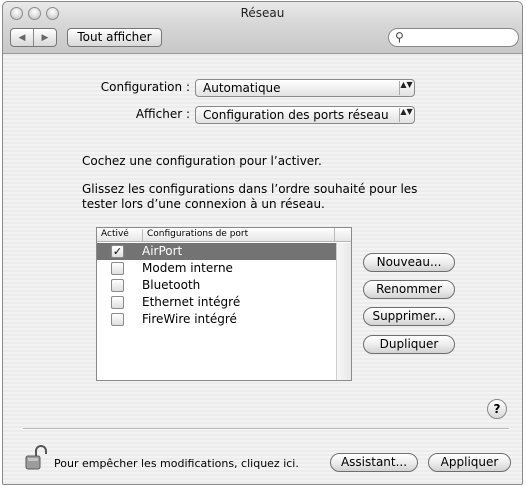 The image size is (526, 487). Describe the element at coordinates (469, 462) in the screenshot. I see `apply-button: Appliquer` at that location.